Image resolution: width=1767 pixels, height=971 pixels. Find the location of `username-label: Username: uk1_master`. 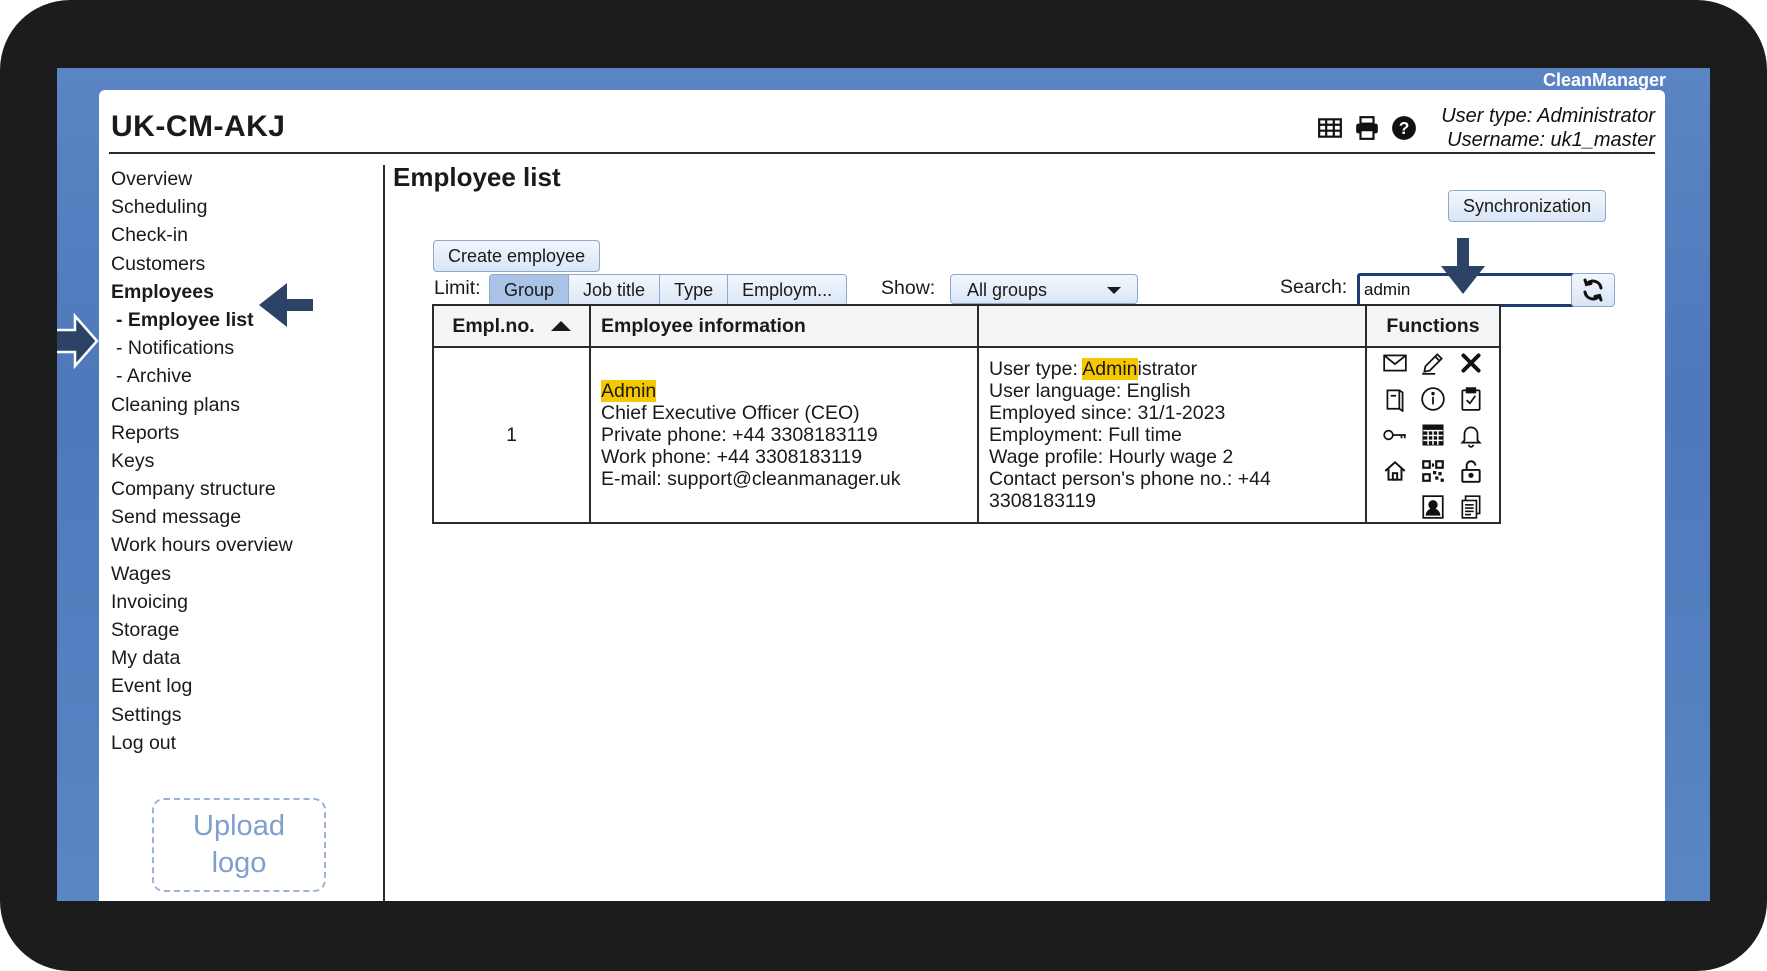

username-label: Username: uk1_master is located at coordinates (1551, 140).